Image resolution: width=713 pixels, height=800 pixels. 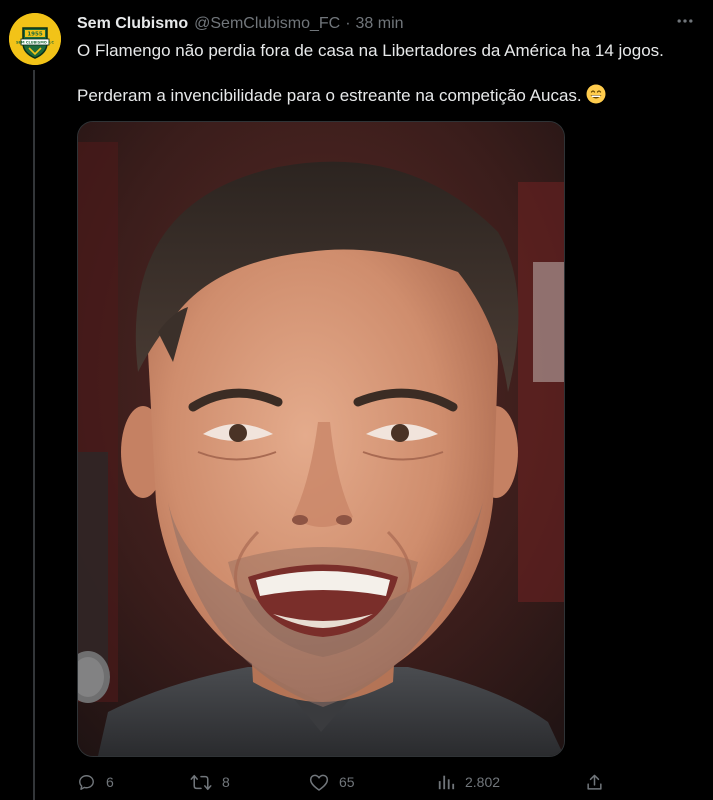 What do you see at coordinates (132, 24) in the screenshot?
I see `display-name: Sem Clubismo` at bounding box center [132, 24].